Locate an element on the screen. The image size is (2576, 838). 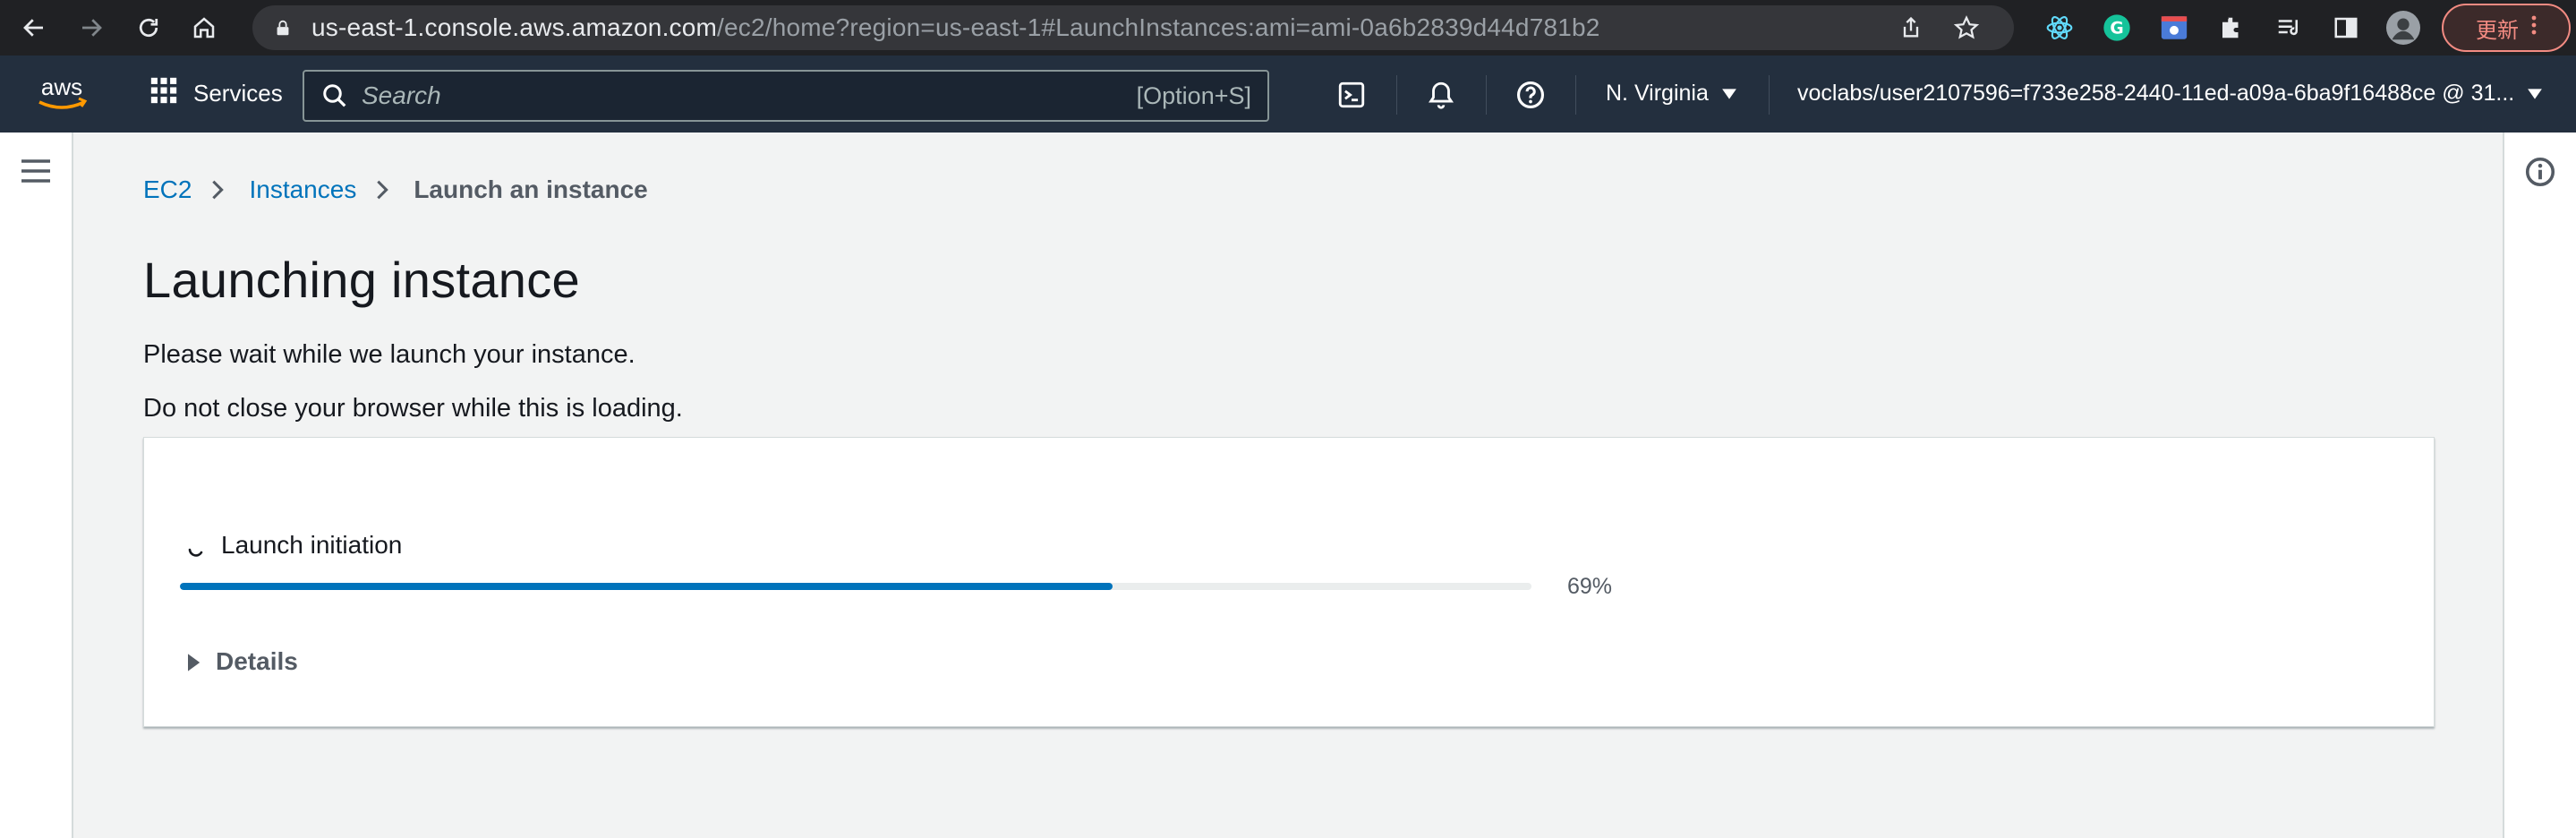
info-icon is located at coordinates (2540, 172).